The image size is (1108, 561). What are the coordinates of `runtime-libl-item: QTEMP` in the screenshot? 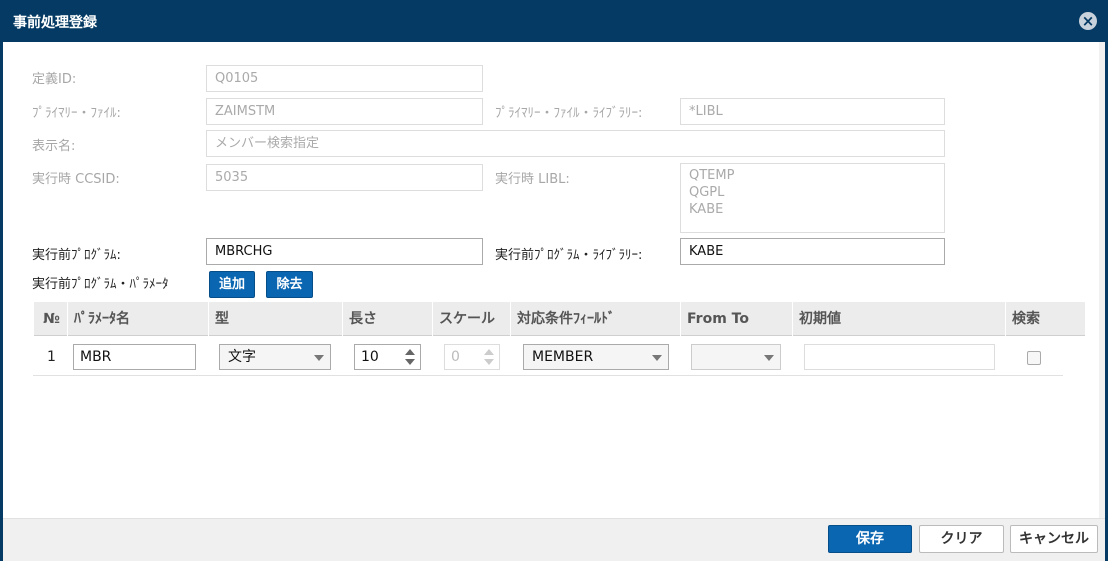 It's located at (712, 175).